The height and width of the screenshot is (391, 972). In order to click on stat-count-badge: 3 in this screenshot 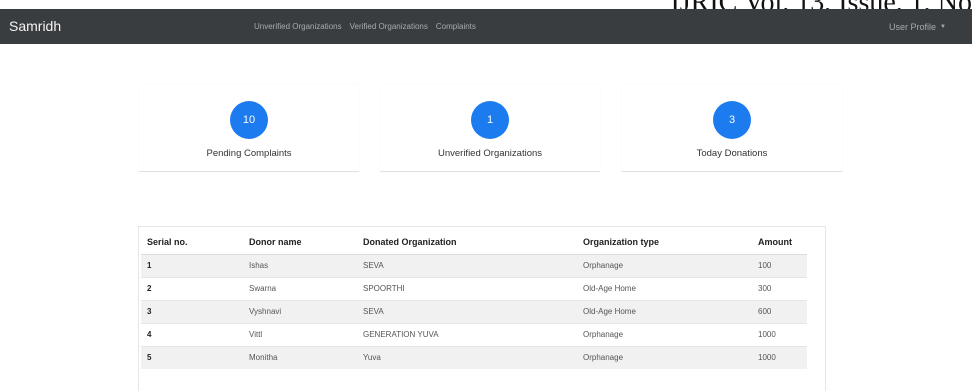, I will do `click(732, 120)`.